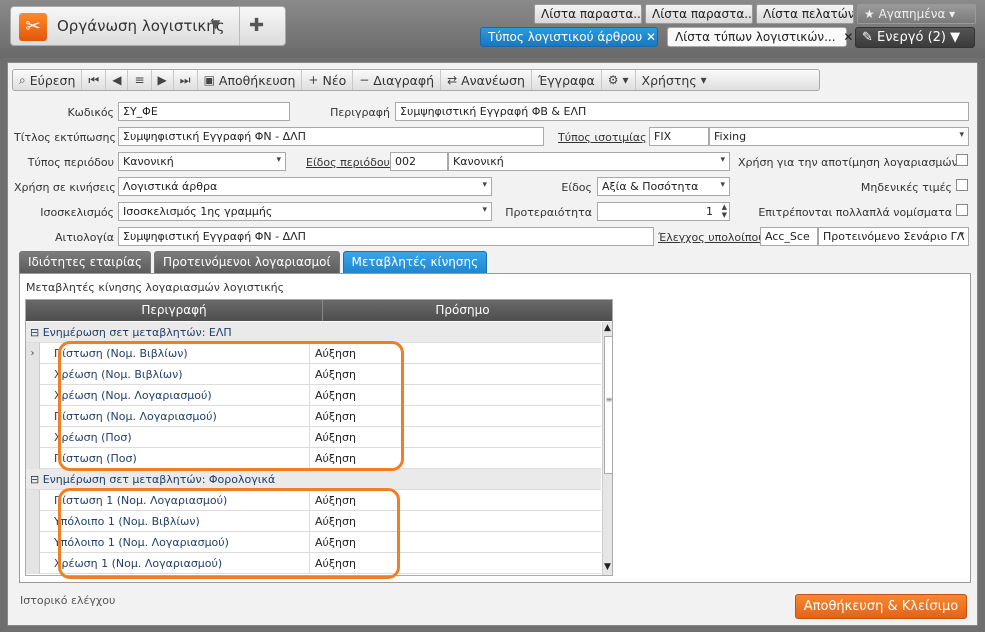  What do you see at coordinates (906, 187) in the screenshot?
I see `zero-values-label: Μηδενικές τιμές` at bounding box center [906, 187].